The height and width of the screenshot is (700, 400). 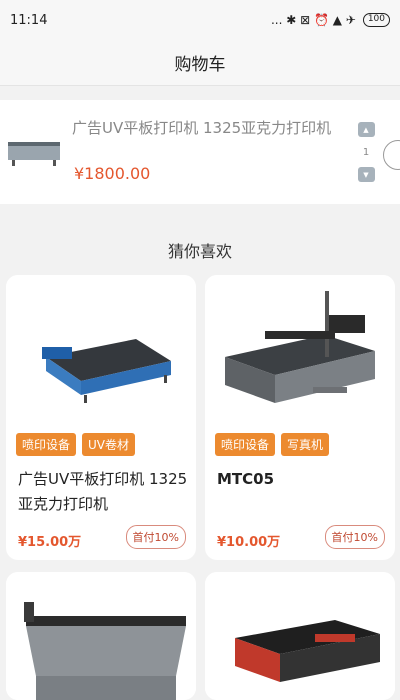 I want to click on page-title: 购物车, so click(x=200, y=65).